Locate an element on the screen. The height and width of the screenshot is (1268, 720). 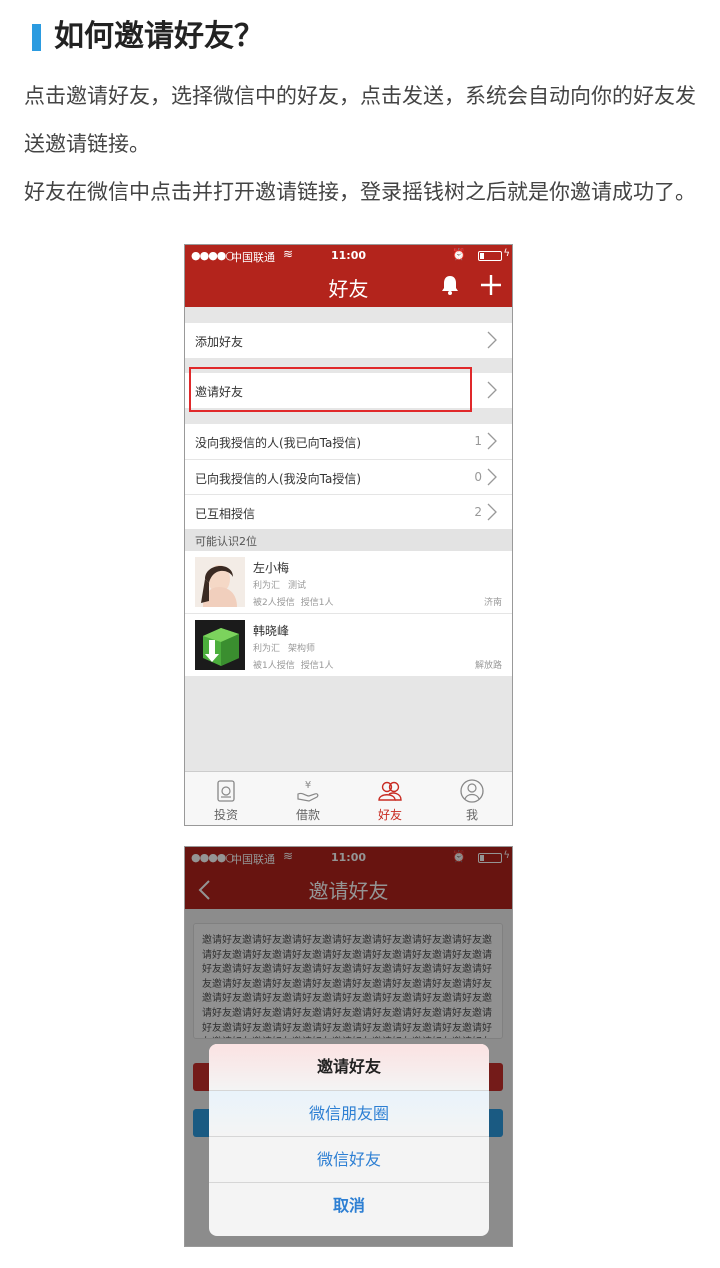
person-meta: 利为汇 架构师 is located at coordinates (284, 647).